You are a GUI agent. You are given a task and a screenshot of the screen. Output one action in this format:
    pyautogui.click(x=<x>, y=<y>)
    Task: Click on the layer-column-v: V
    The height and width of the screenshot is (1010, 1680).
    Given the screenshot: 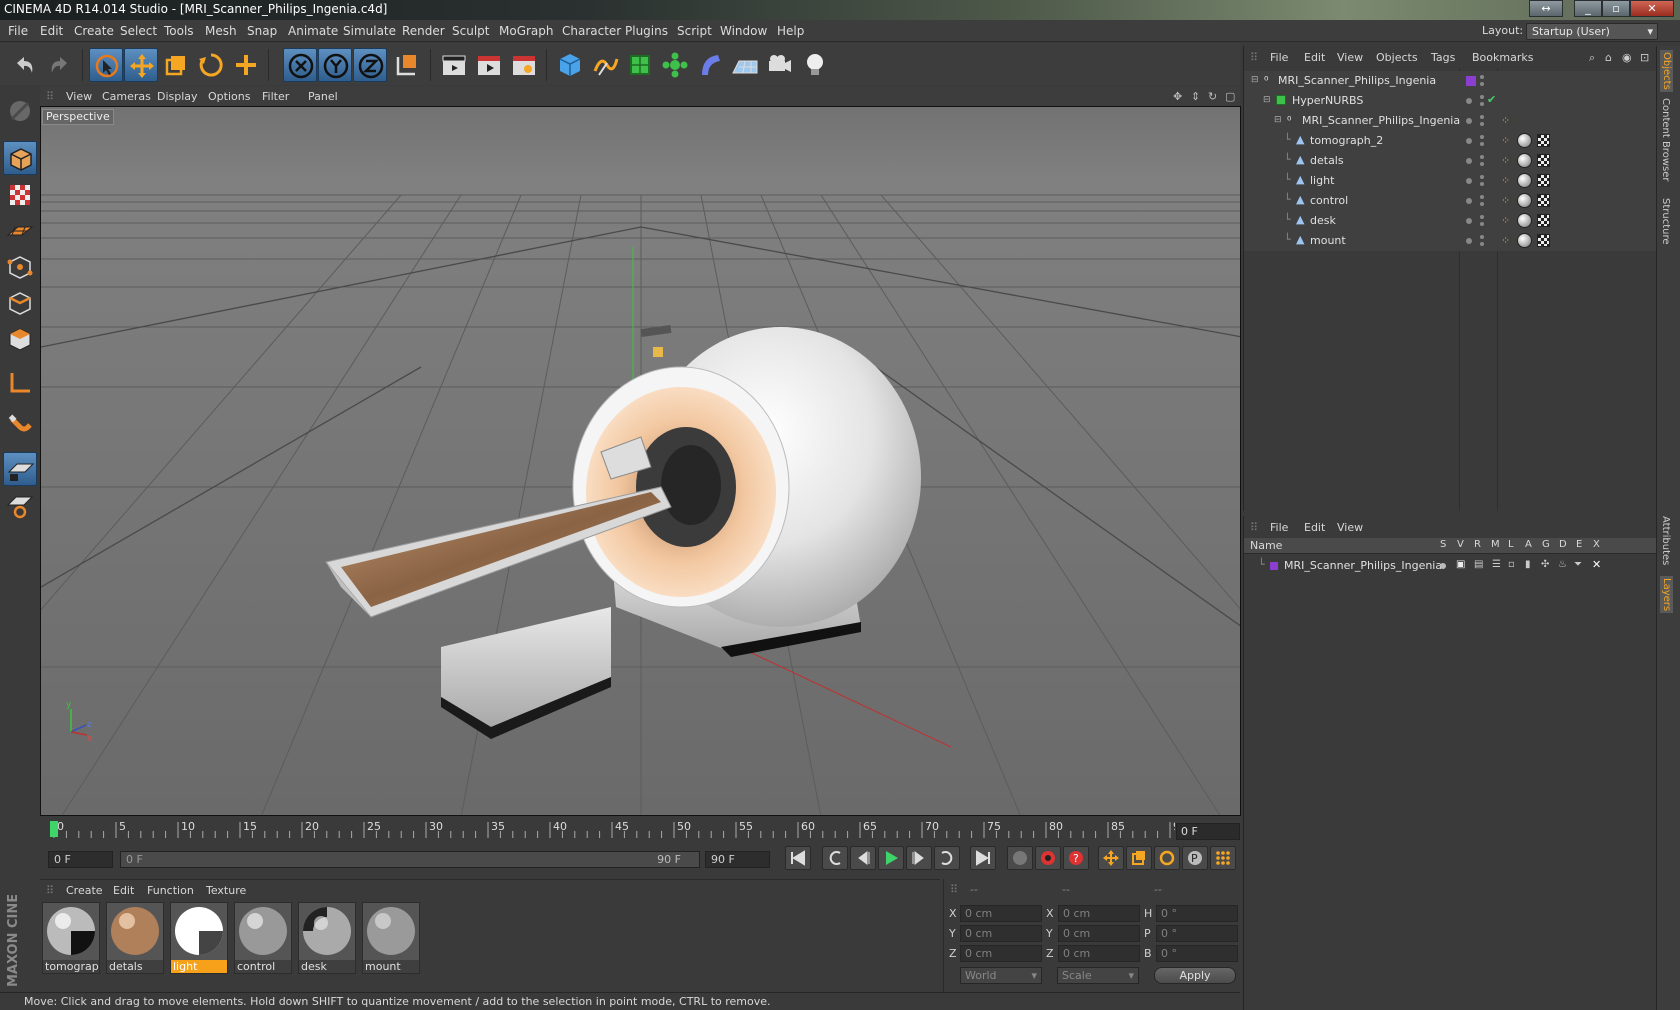 What is the action you would take?
    pyautogui.click(x=1460, y=544)
    